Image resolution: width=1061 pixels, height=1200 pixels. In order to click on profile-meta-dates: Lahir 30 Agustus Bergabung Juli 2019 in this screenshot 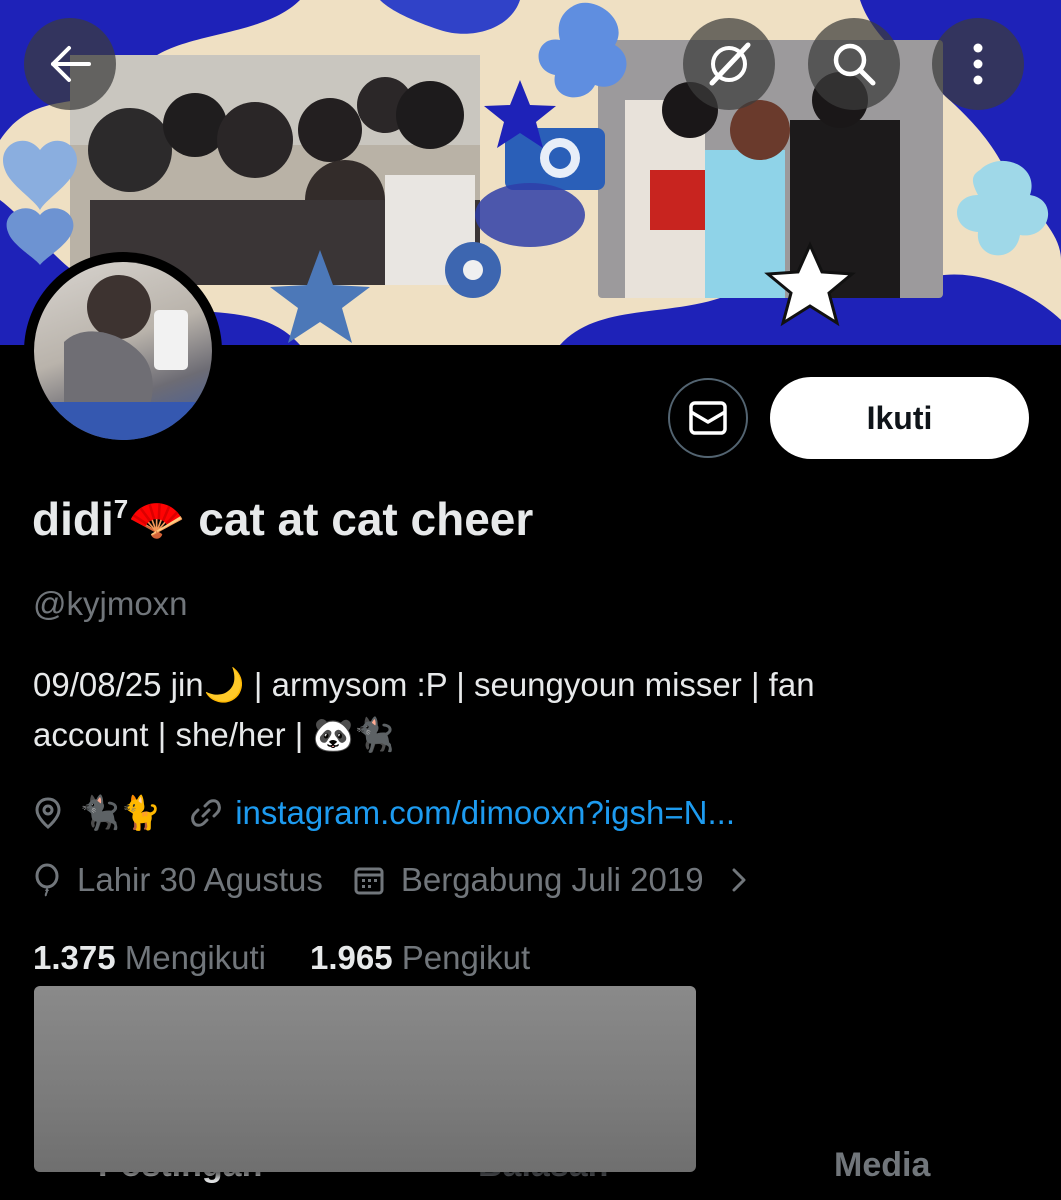, I will do `click(390, 880)`.